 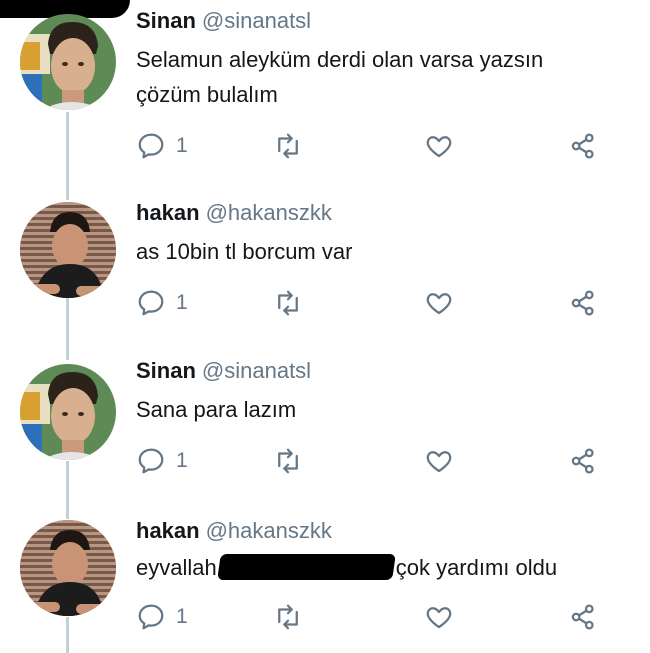 I want to click on tweet-text: eyvallah çok yardımı oldu, so click(x=346, y=567).